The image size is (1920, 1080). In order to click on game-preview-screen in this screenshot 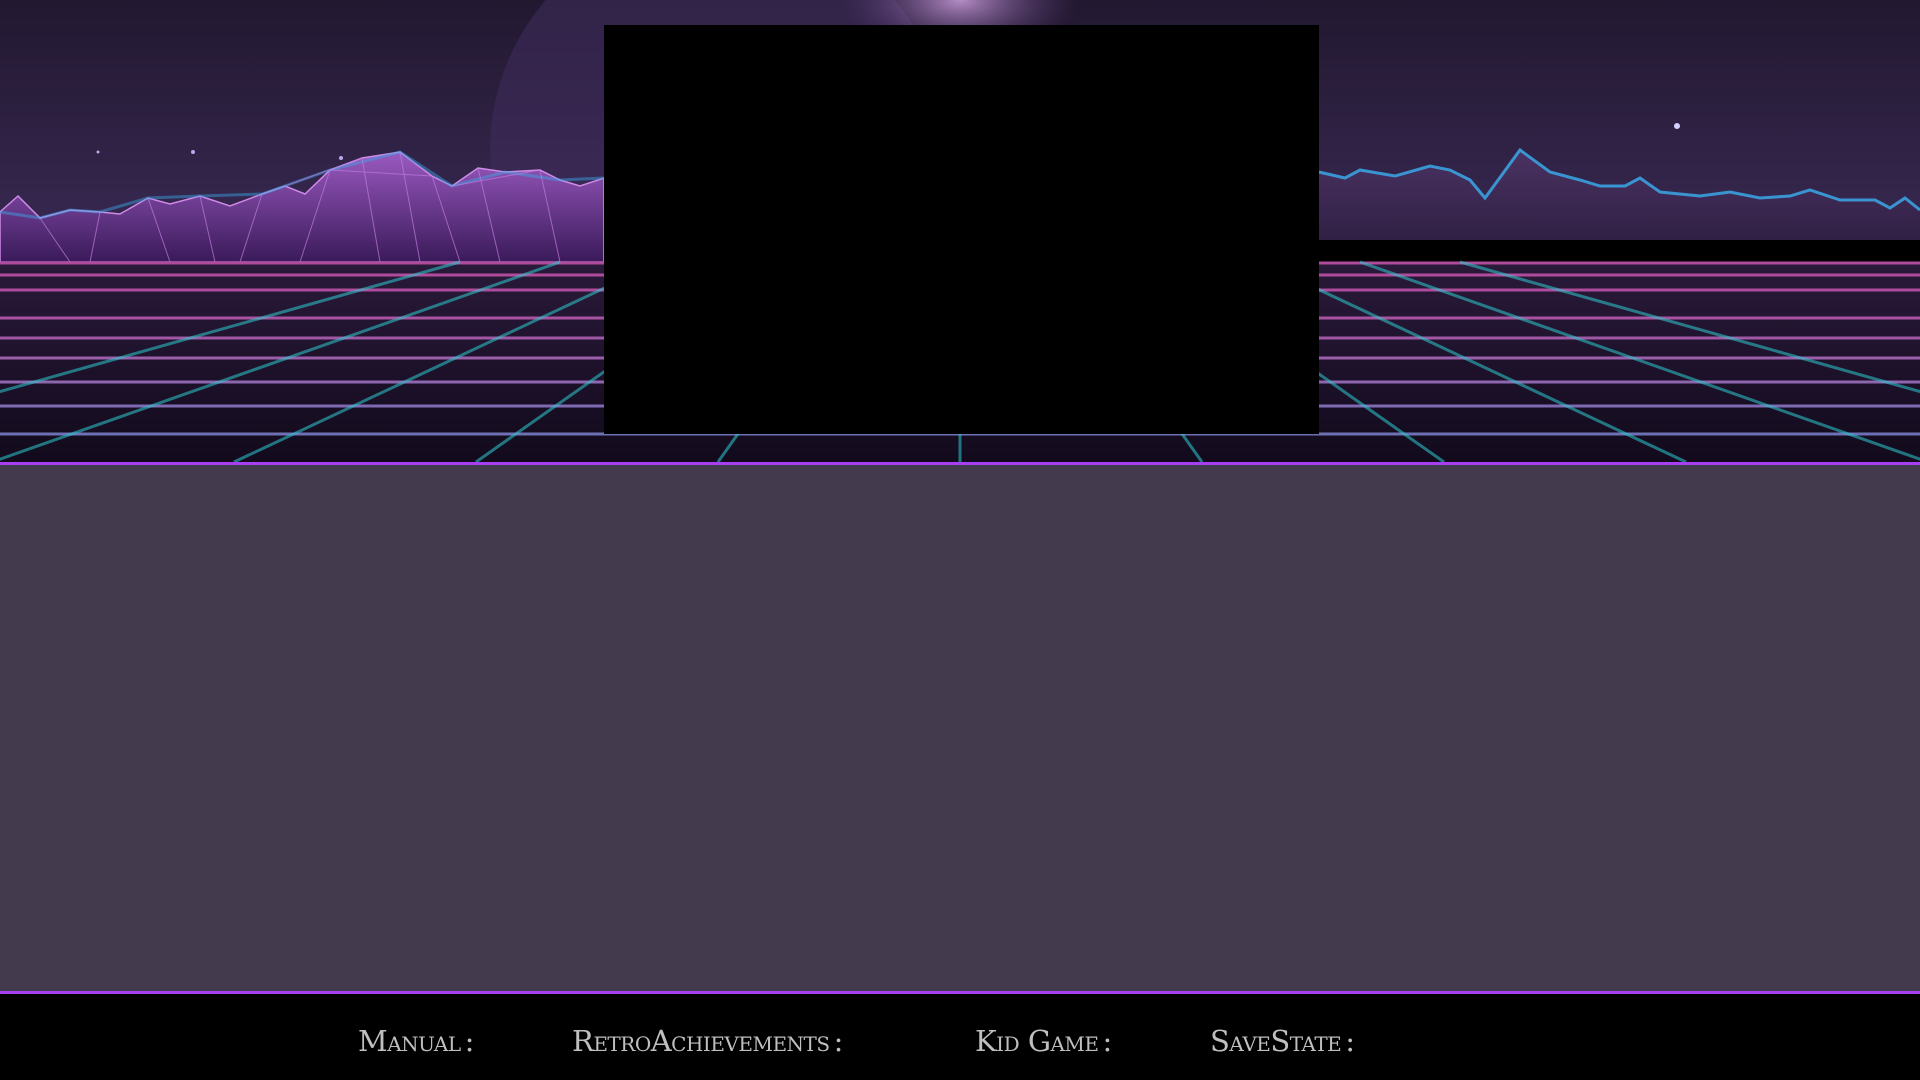, I will do `click(961, 229)`.